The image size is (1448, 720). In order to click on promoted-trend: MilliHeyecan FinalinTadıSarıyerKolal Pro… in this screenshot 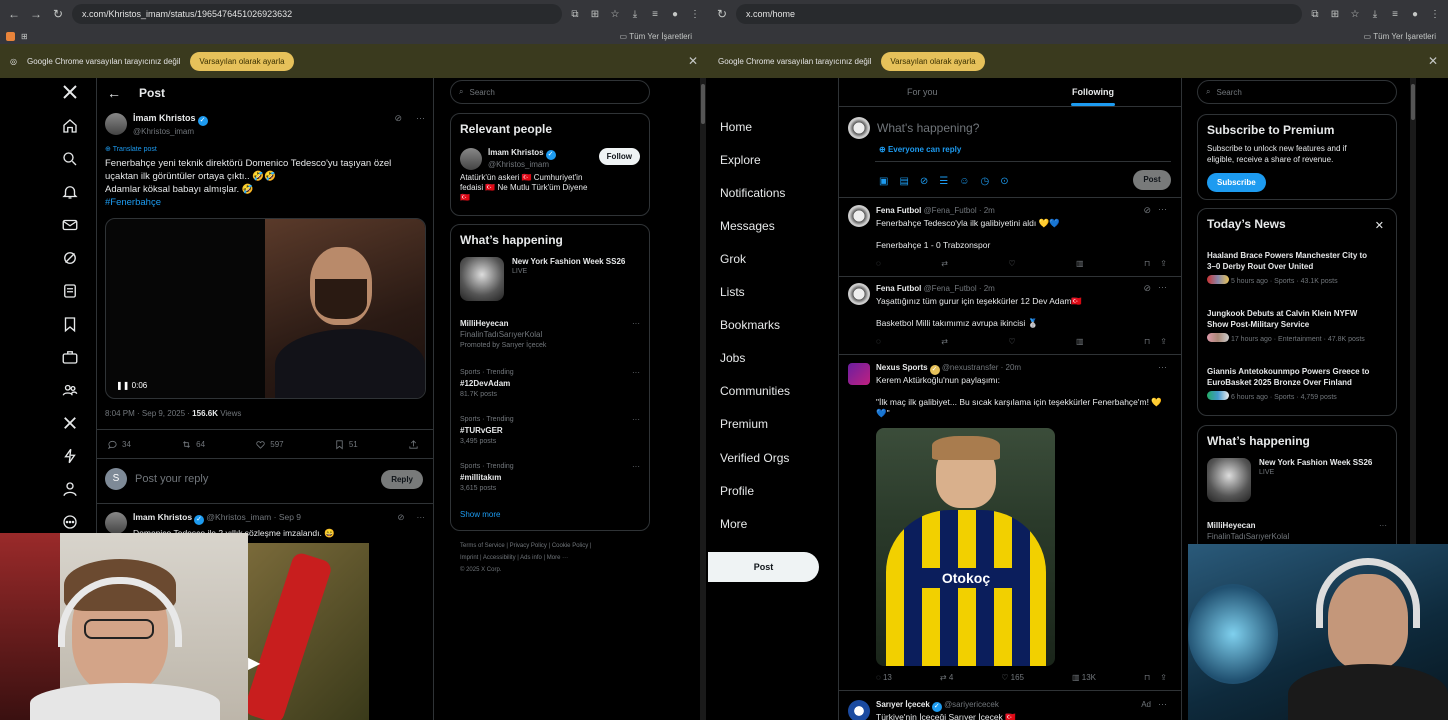, I will do `click(550, 334)`.